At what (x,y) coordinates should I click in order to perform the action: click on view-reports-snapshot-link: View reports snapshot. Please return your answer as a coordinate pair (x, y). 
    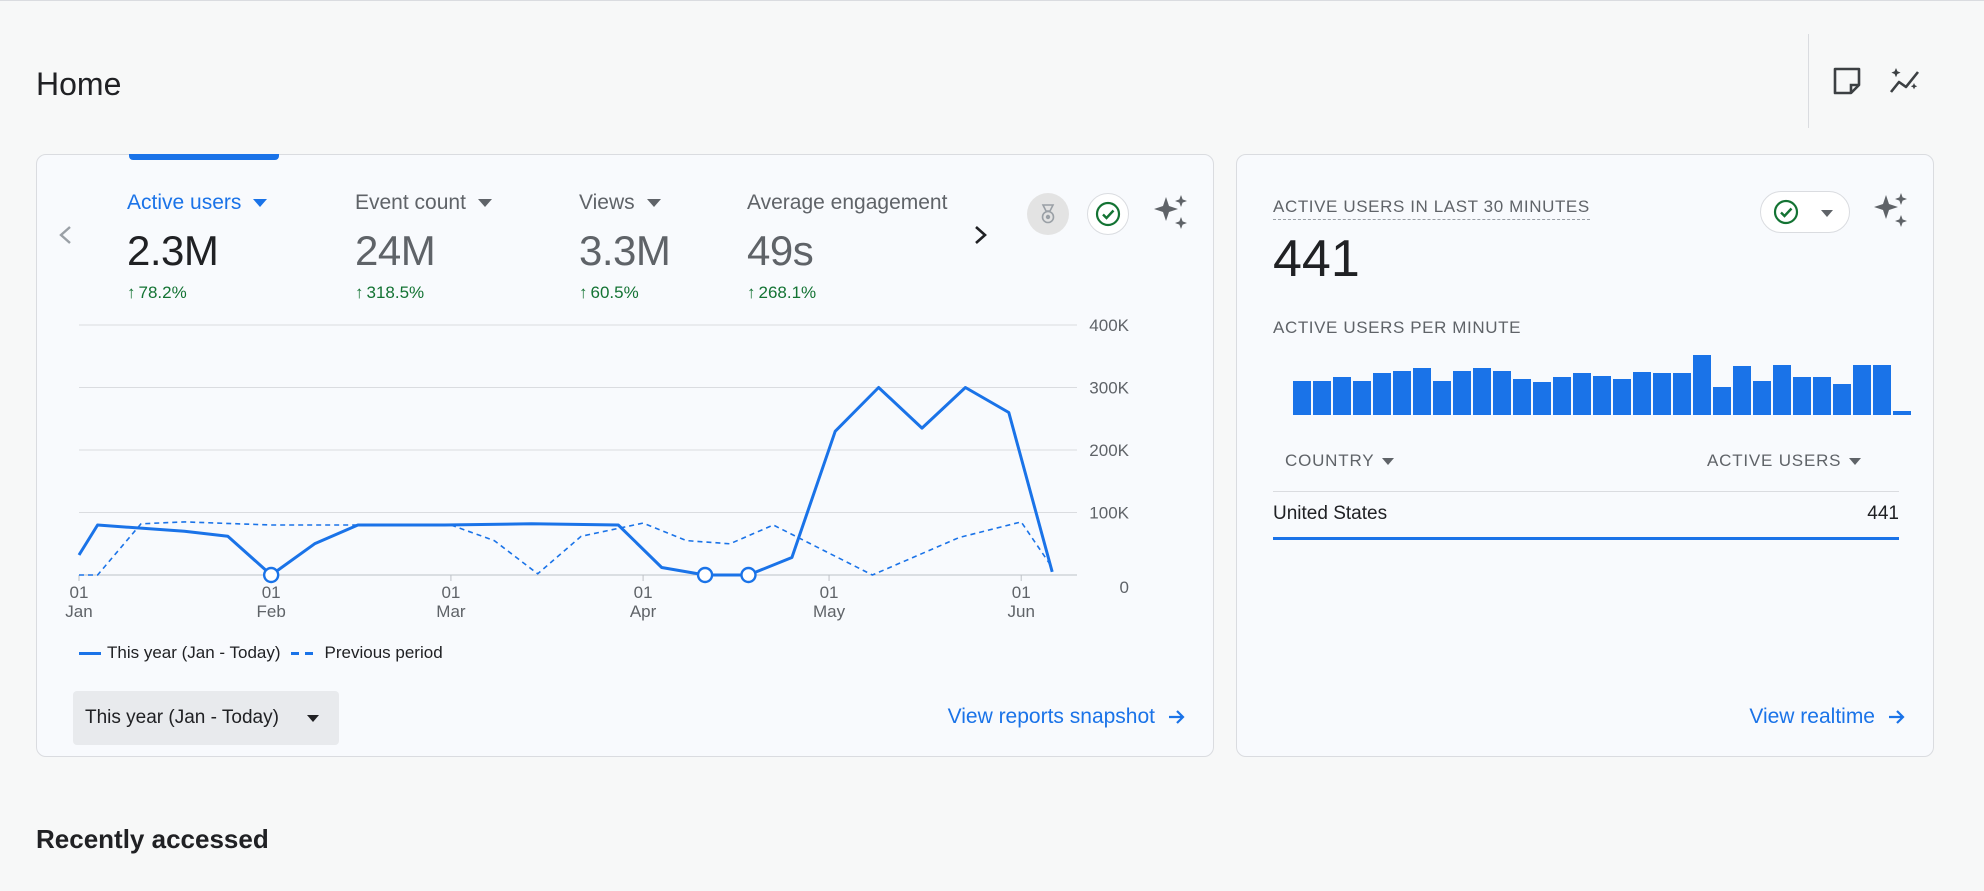
    Looking at the image, I should click on (1067, 717).